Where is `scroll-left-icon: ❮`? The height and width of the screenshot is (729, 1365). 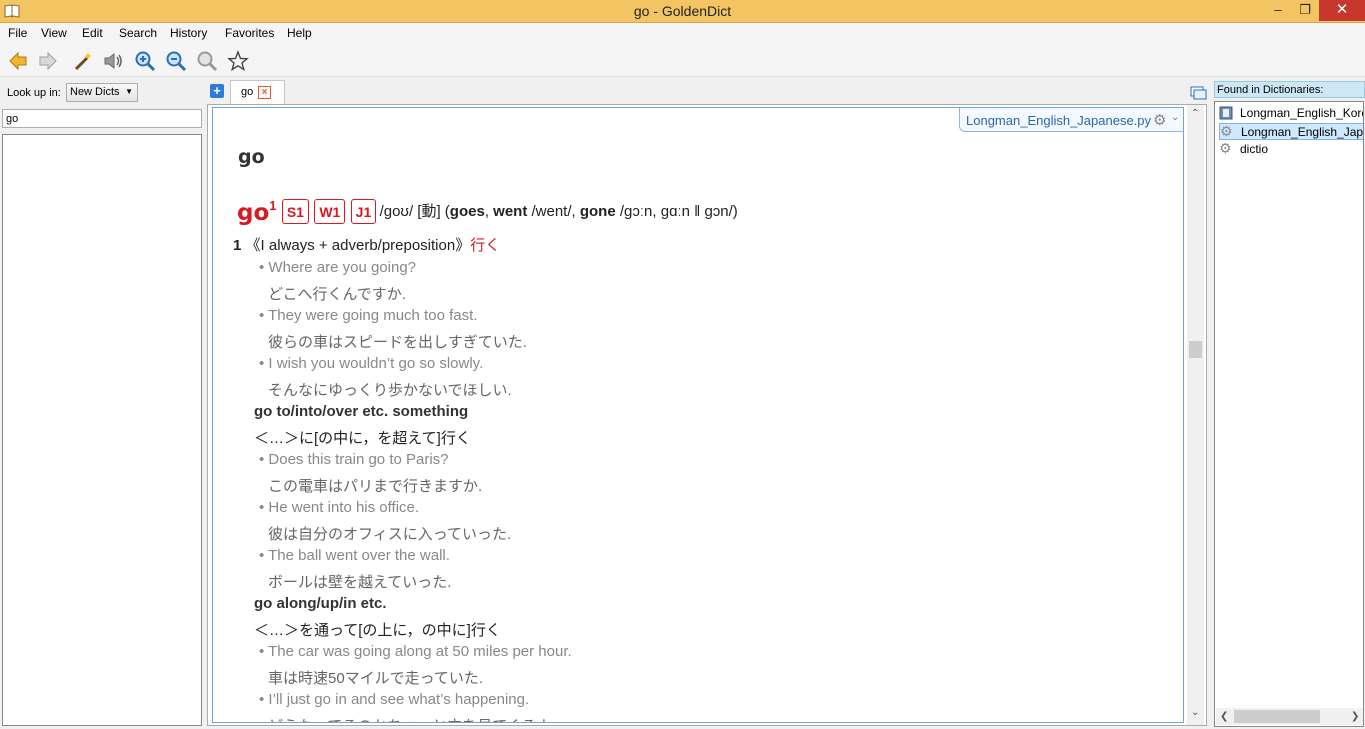
scroll-left-icon: ❮ is located at coordinates (1224, 716).